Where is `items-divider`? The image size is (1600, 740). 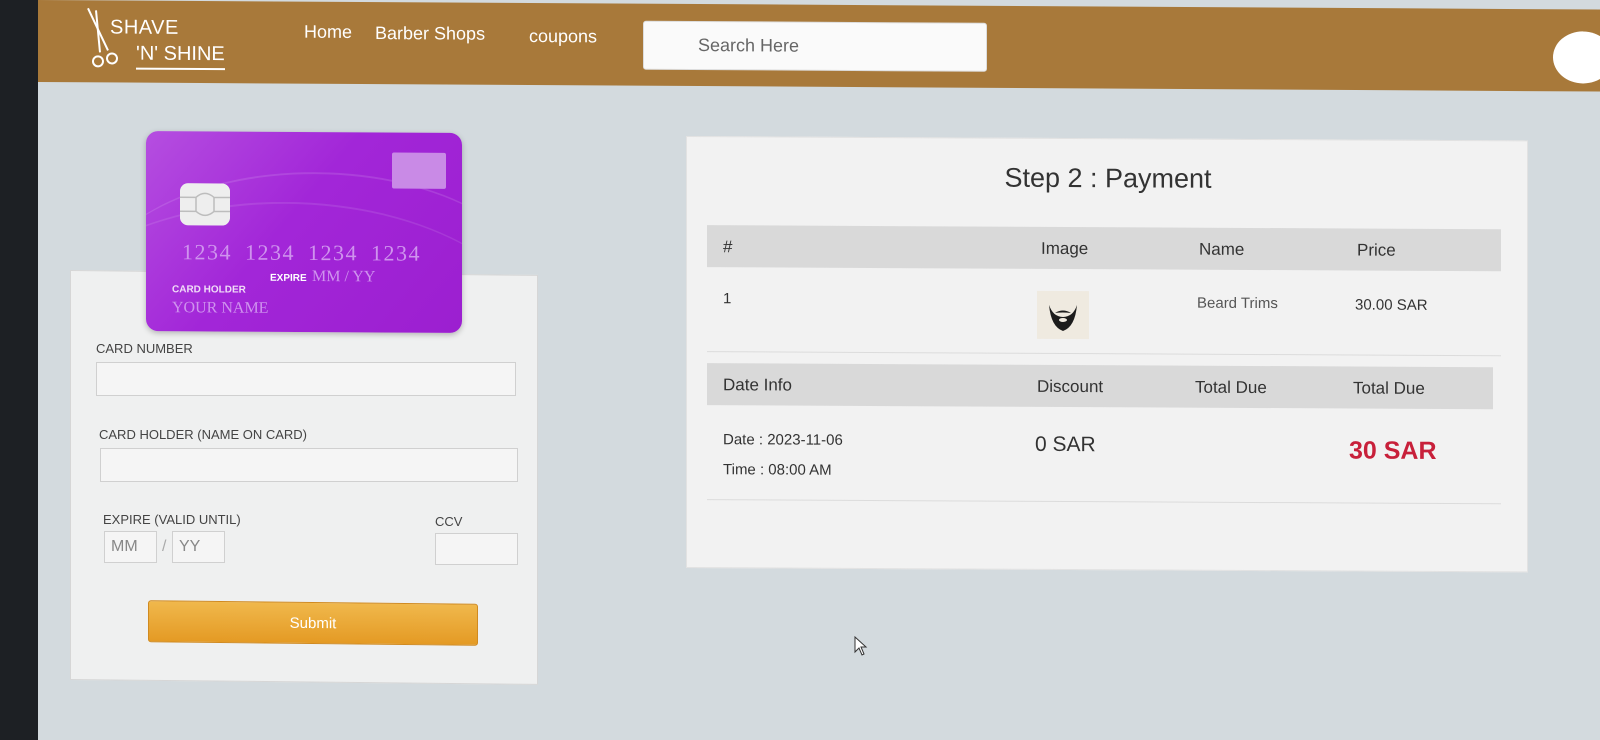 items-divider is located at coordinates (1104, 354).